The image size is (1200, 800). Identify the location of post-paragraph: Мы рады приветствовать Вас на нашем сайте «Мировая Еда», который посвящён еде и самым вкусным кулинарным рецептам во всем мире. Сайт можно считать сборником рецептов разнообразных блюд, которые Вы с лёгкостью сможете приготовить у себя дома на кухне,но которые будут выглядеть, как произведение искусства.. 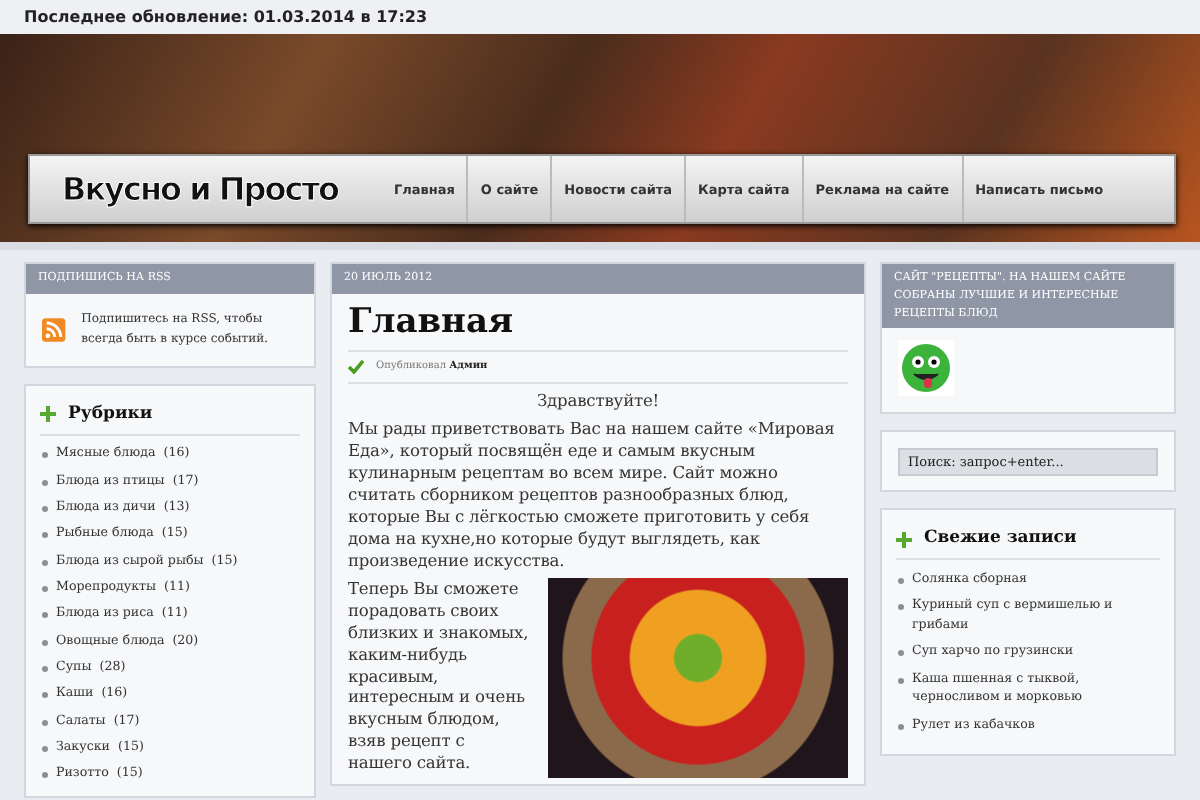
(592, 495).